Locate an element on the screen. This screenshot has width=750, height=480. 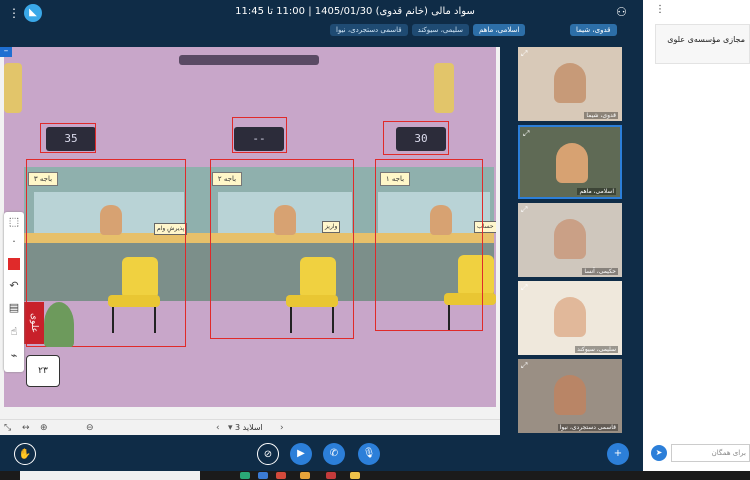
menu-dots-icon: ⋮ is located at coordinates (14, 13).